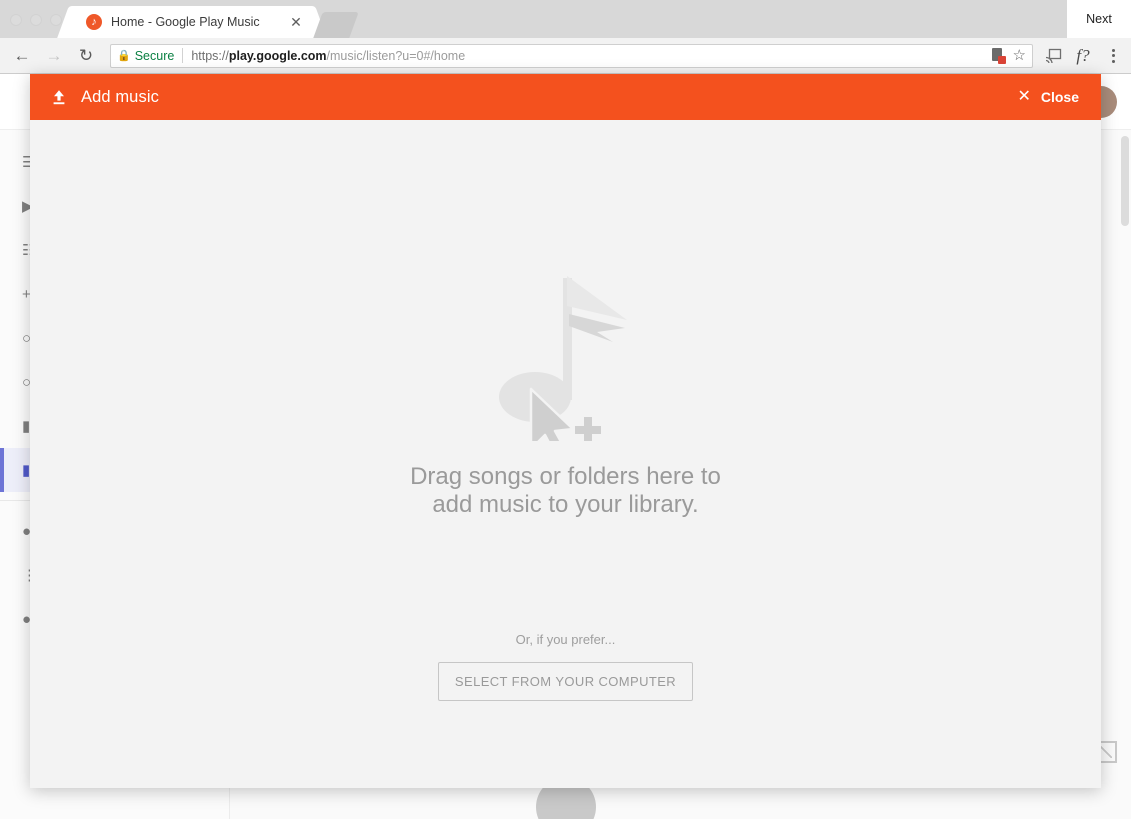  I want to click on new-tab-button, so click(336, 25).